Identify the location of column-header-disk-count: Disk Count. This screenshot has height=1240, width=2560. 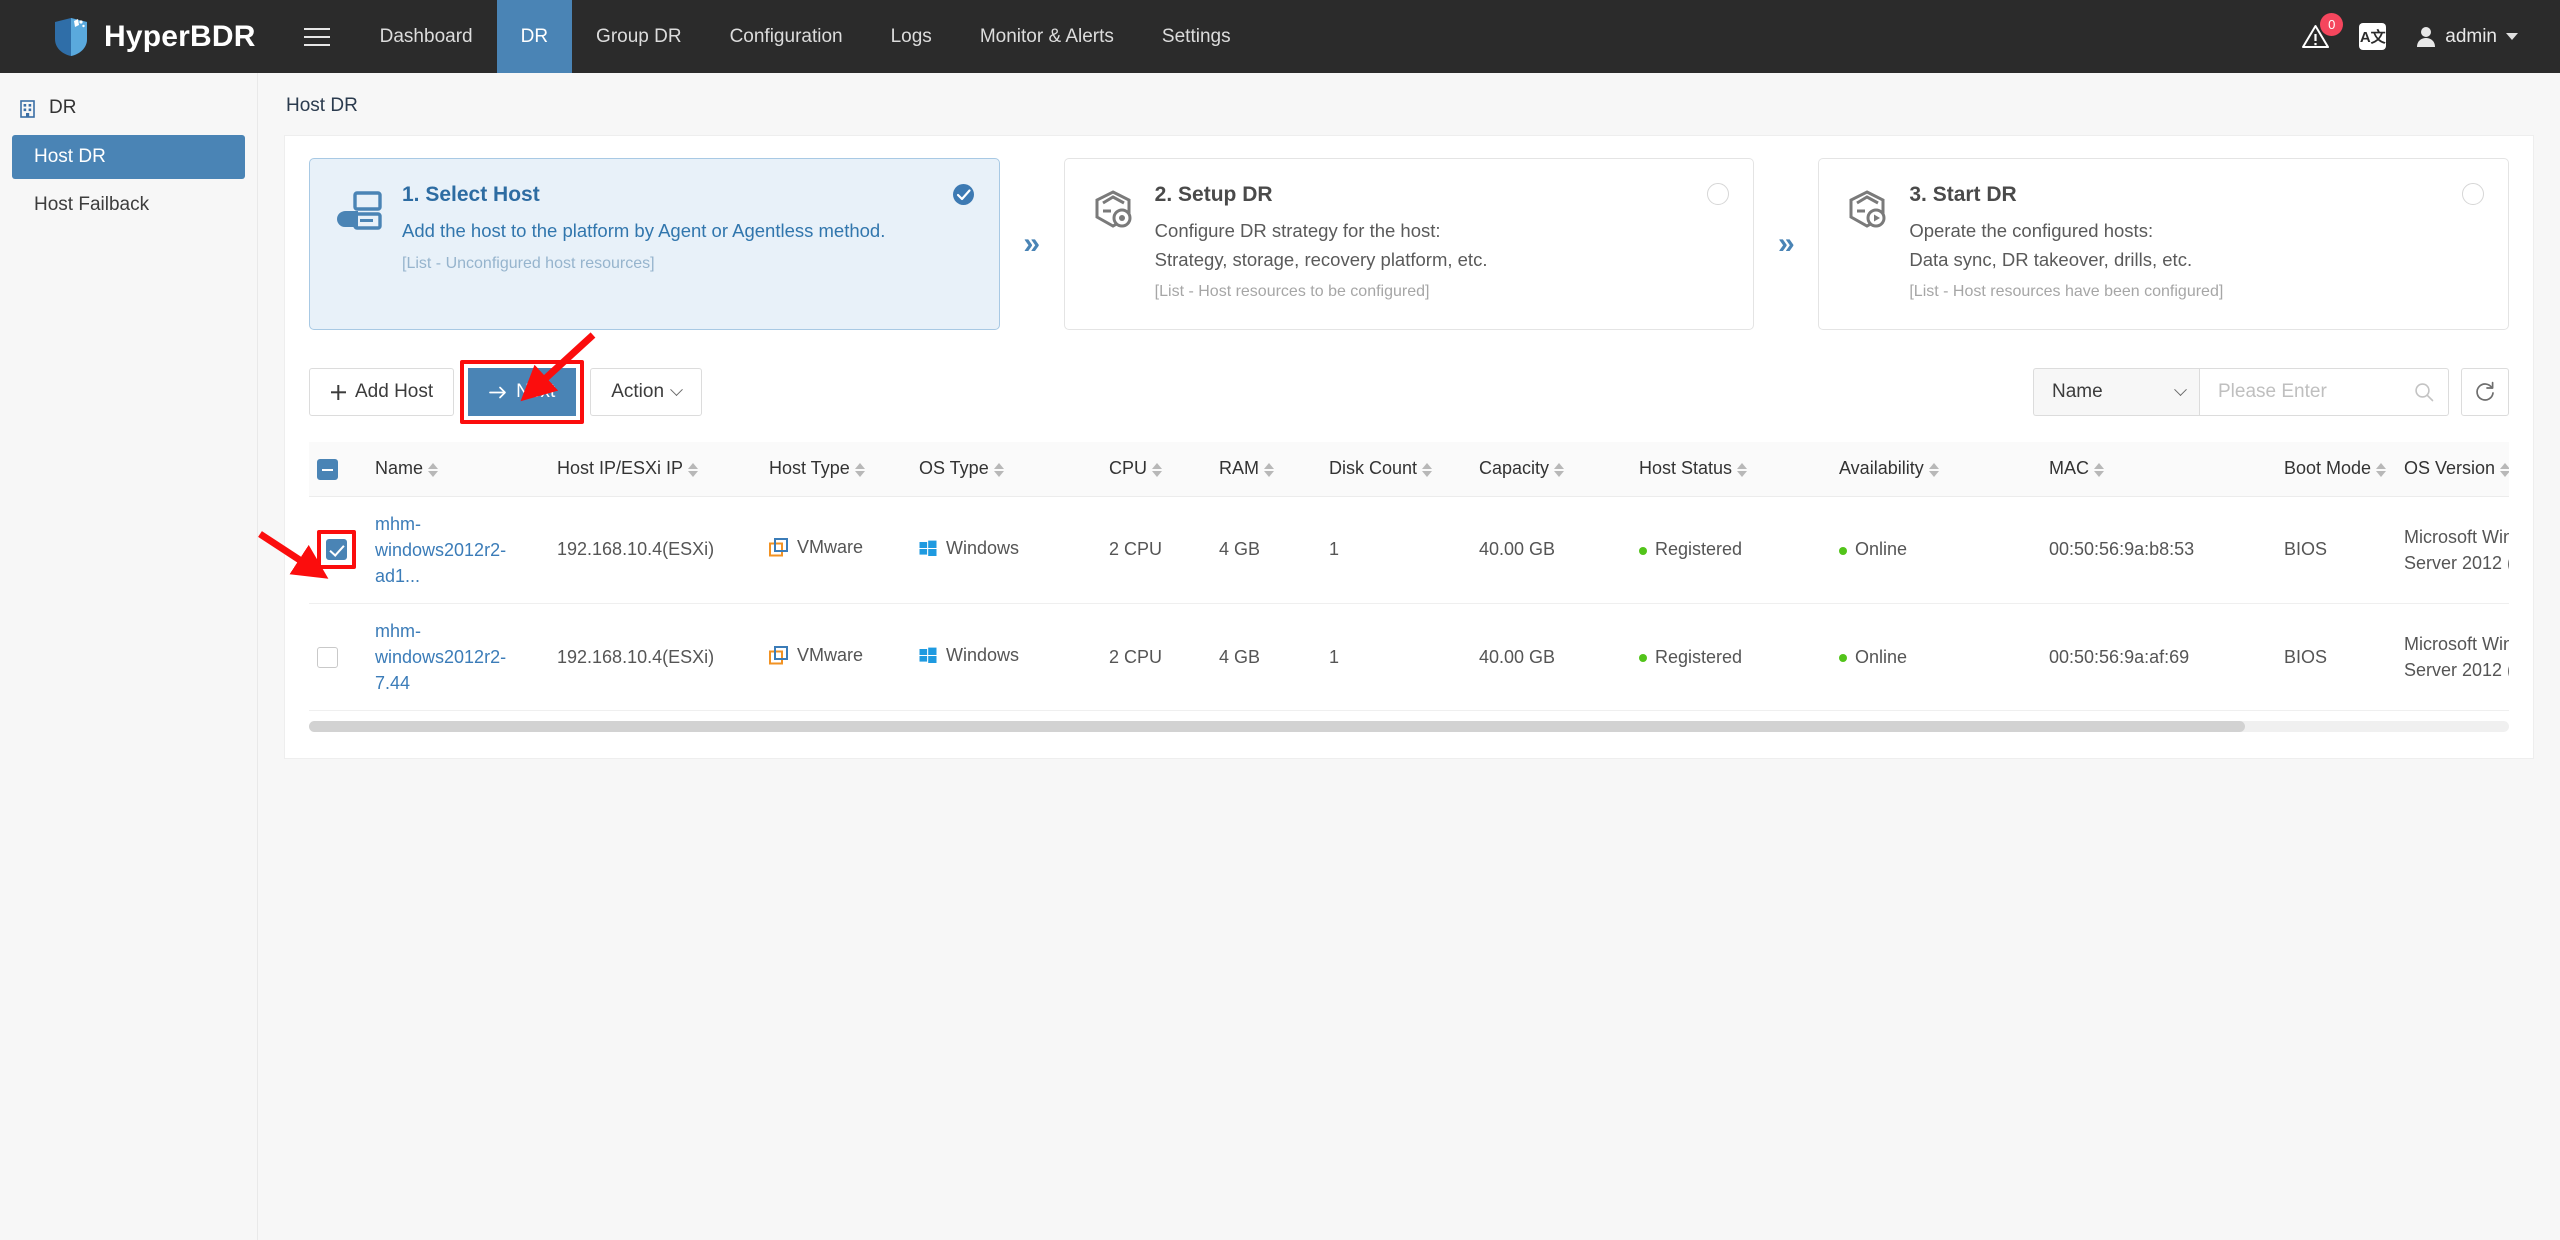
(1396, 469).